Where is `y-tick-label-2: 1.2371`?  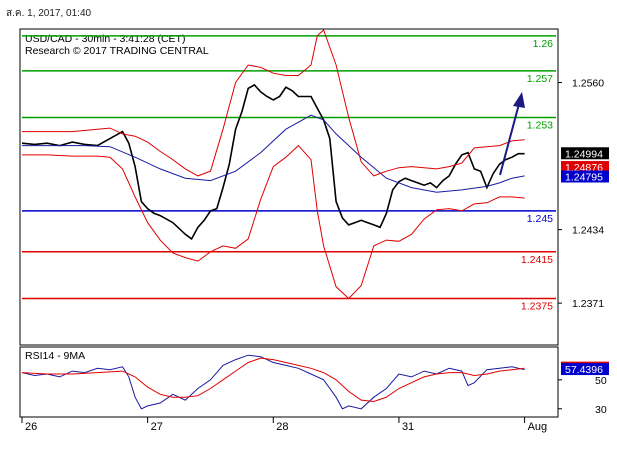 y-tick-label-2: 1.2371 is located at coordinates (588, 304).